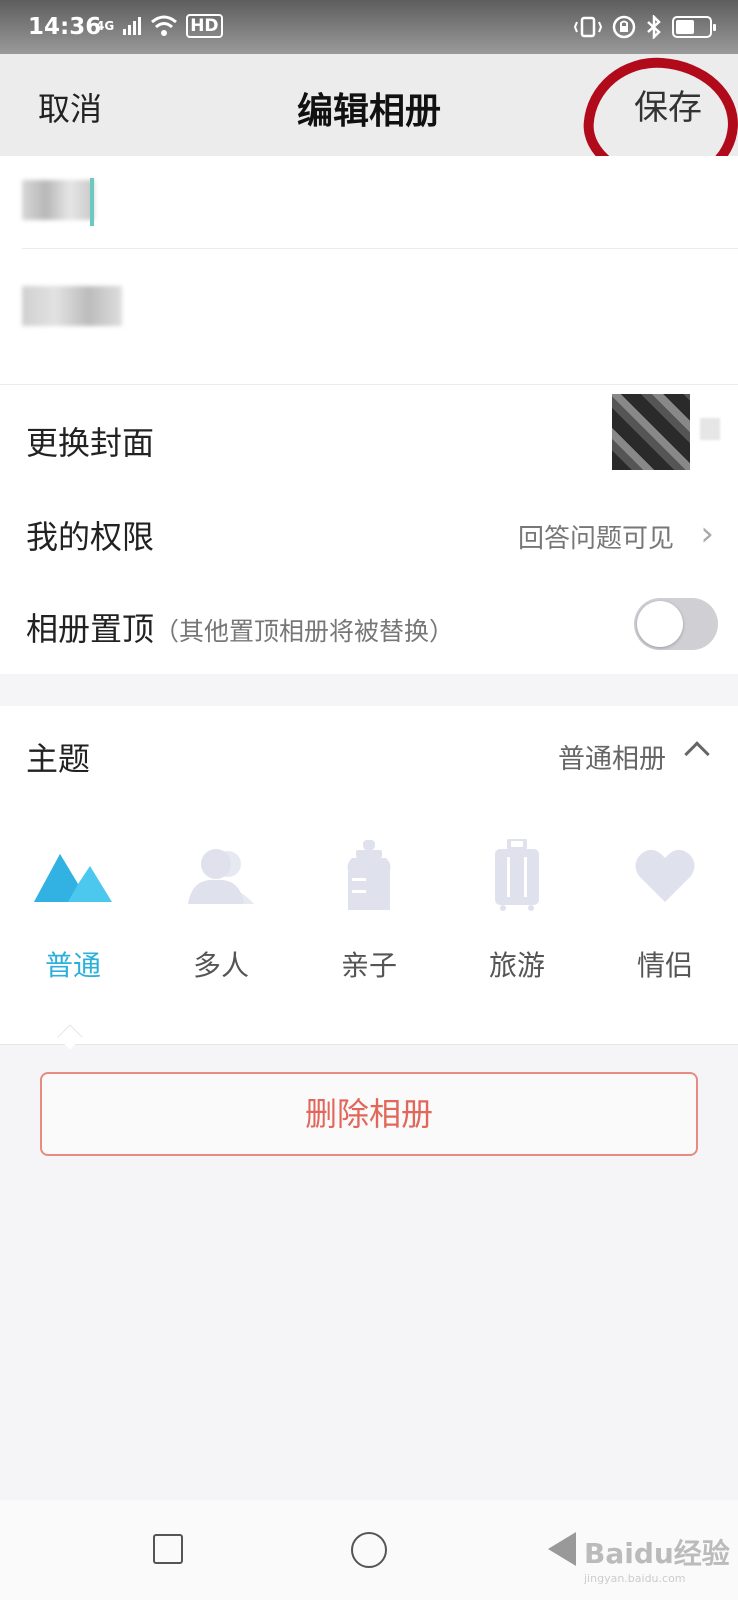 Image resolution: width=738 pixels, height=1600 pixels. Describe the element at coordinates (665, 912) in the screenshot. I see `theme-option-couple: 情侣` at that location.